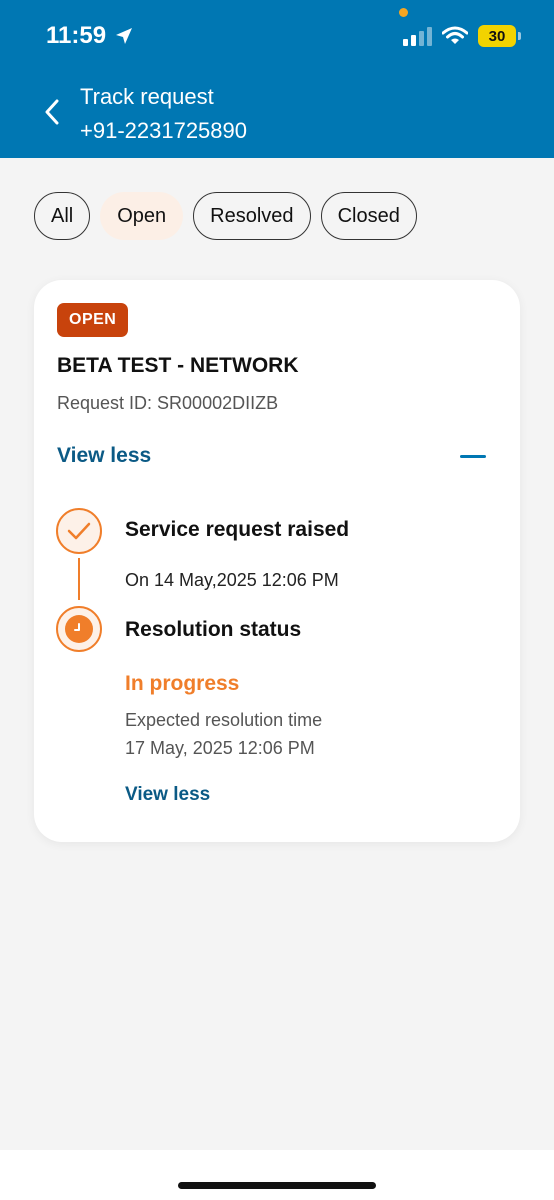 This screenshot has width=554, height=1200. What do you see at coordinates (220, 748) in the screenshot?
I see `expected-resolution-time: 17 May, 2025 12:06 PM` at bounding box center [220, 748].